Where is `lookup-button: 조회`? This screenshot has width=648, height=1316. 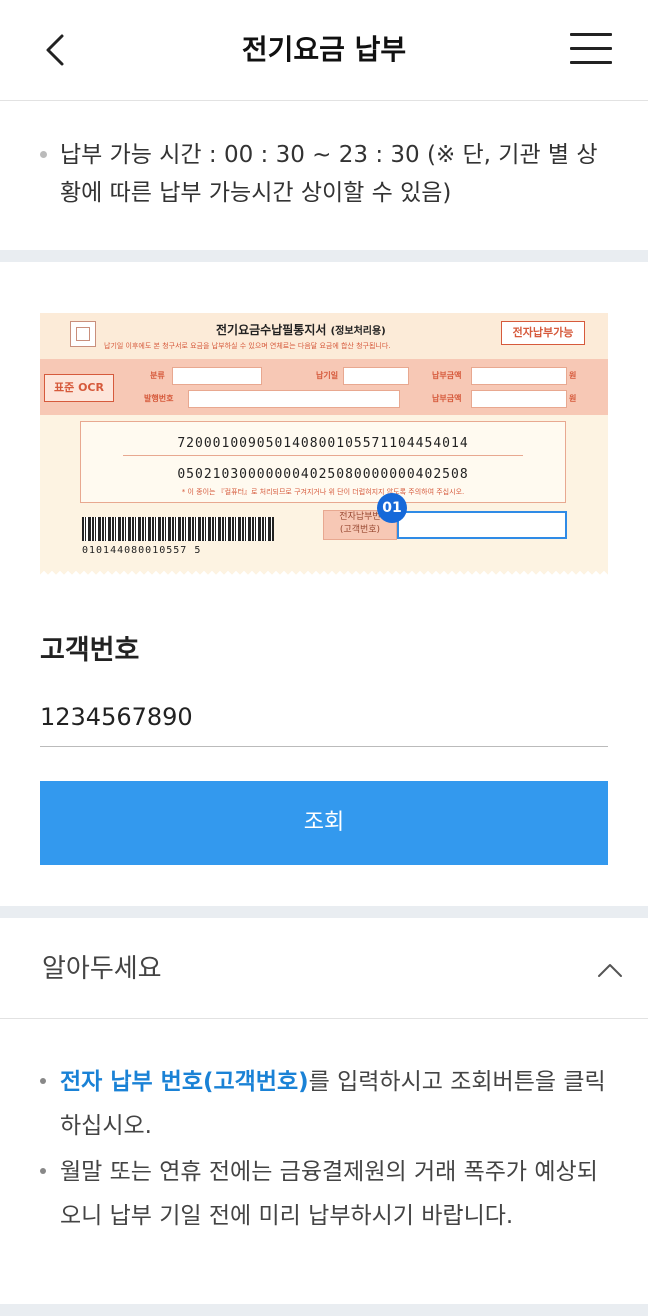 lookup-button: 조회 is located at coordinates (324, 823).